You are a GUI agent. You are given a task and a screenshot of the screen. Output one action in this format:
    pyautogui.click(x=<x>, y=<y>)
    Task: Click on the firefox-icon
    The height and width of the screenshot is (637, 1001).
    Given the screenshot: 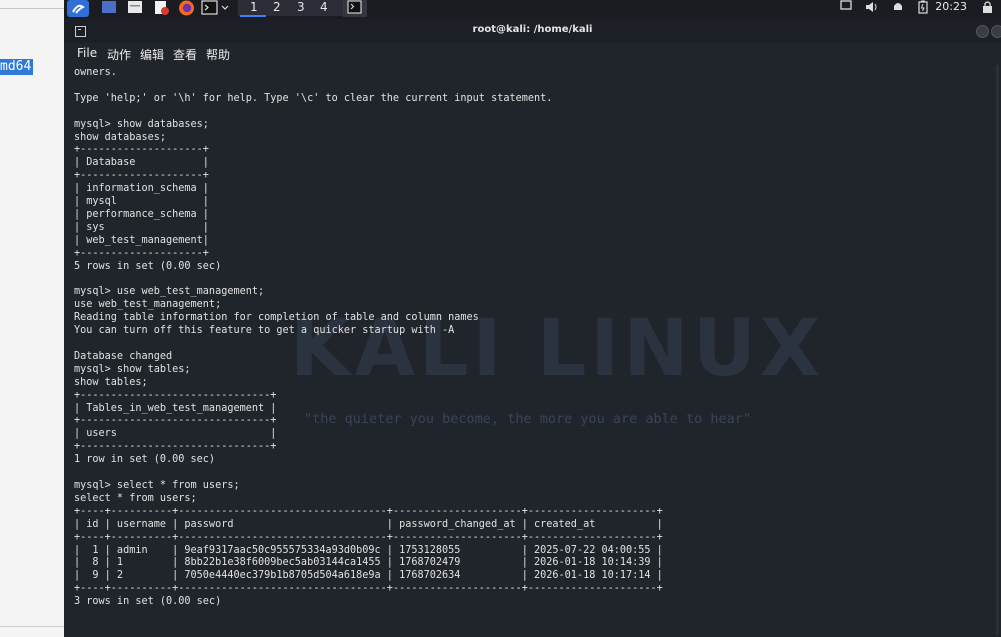 What is the action you would take?
    pyautogui.click(x=186, y=8)
    